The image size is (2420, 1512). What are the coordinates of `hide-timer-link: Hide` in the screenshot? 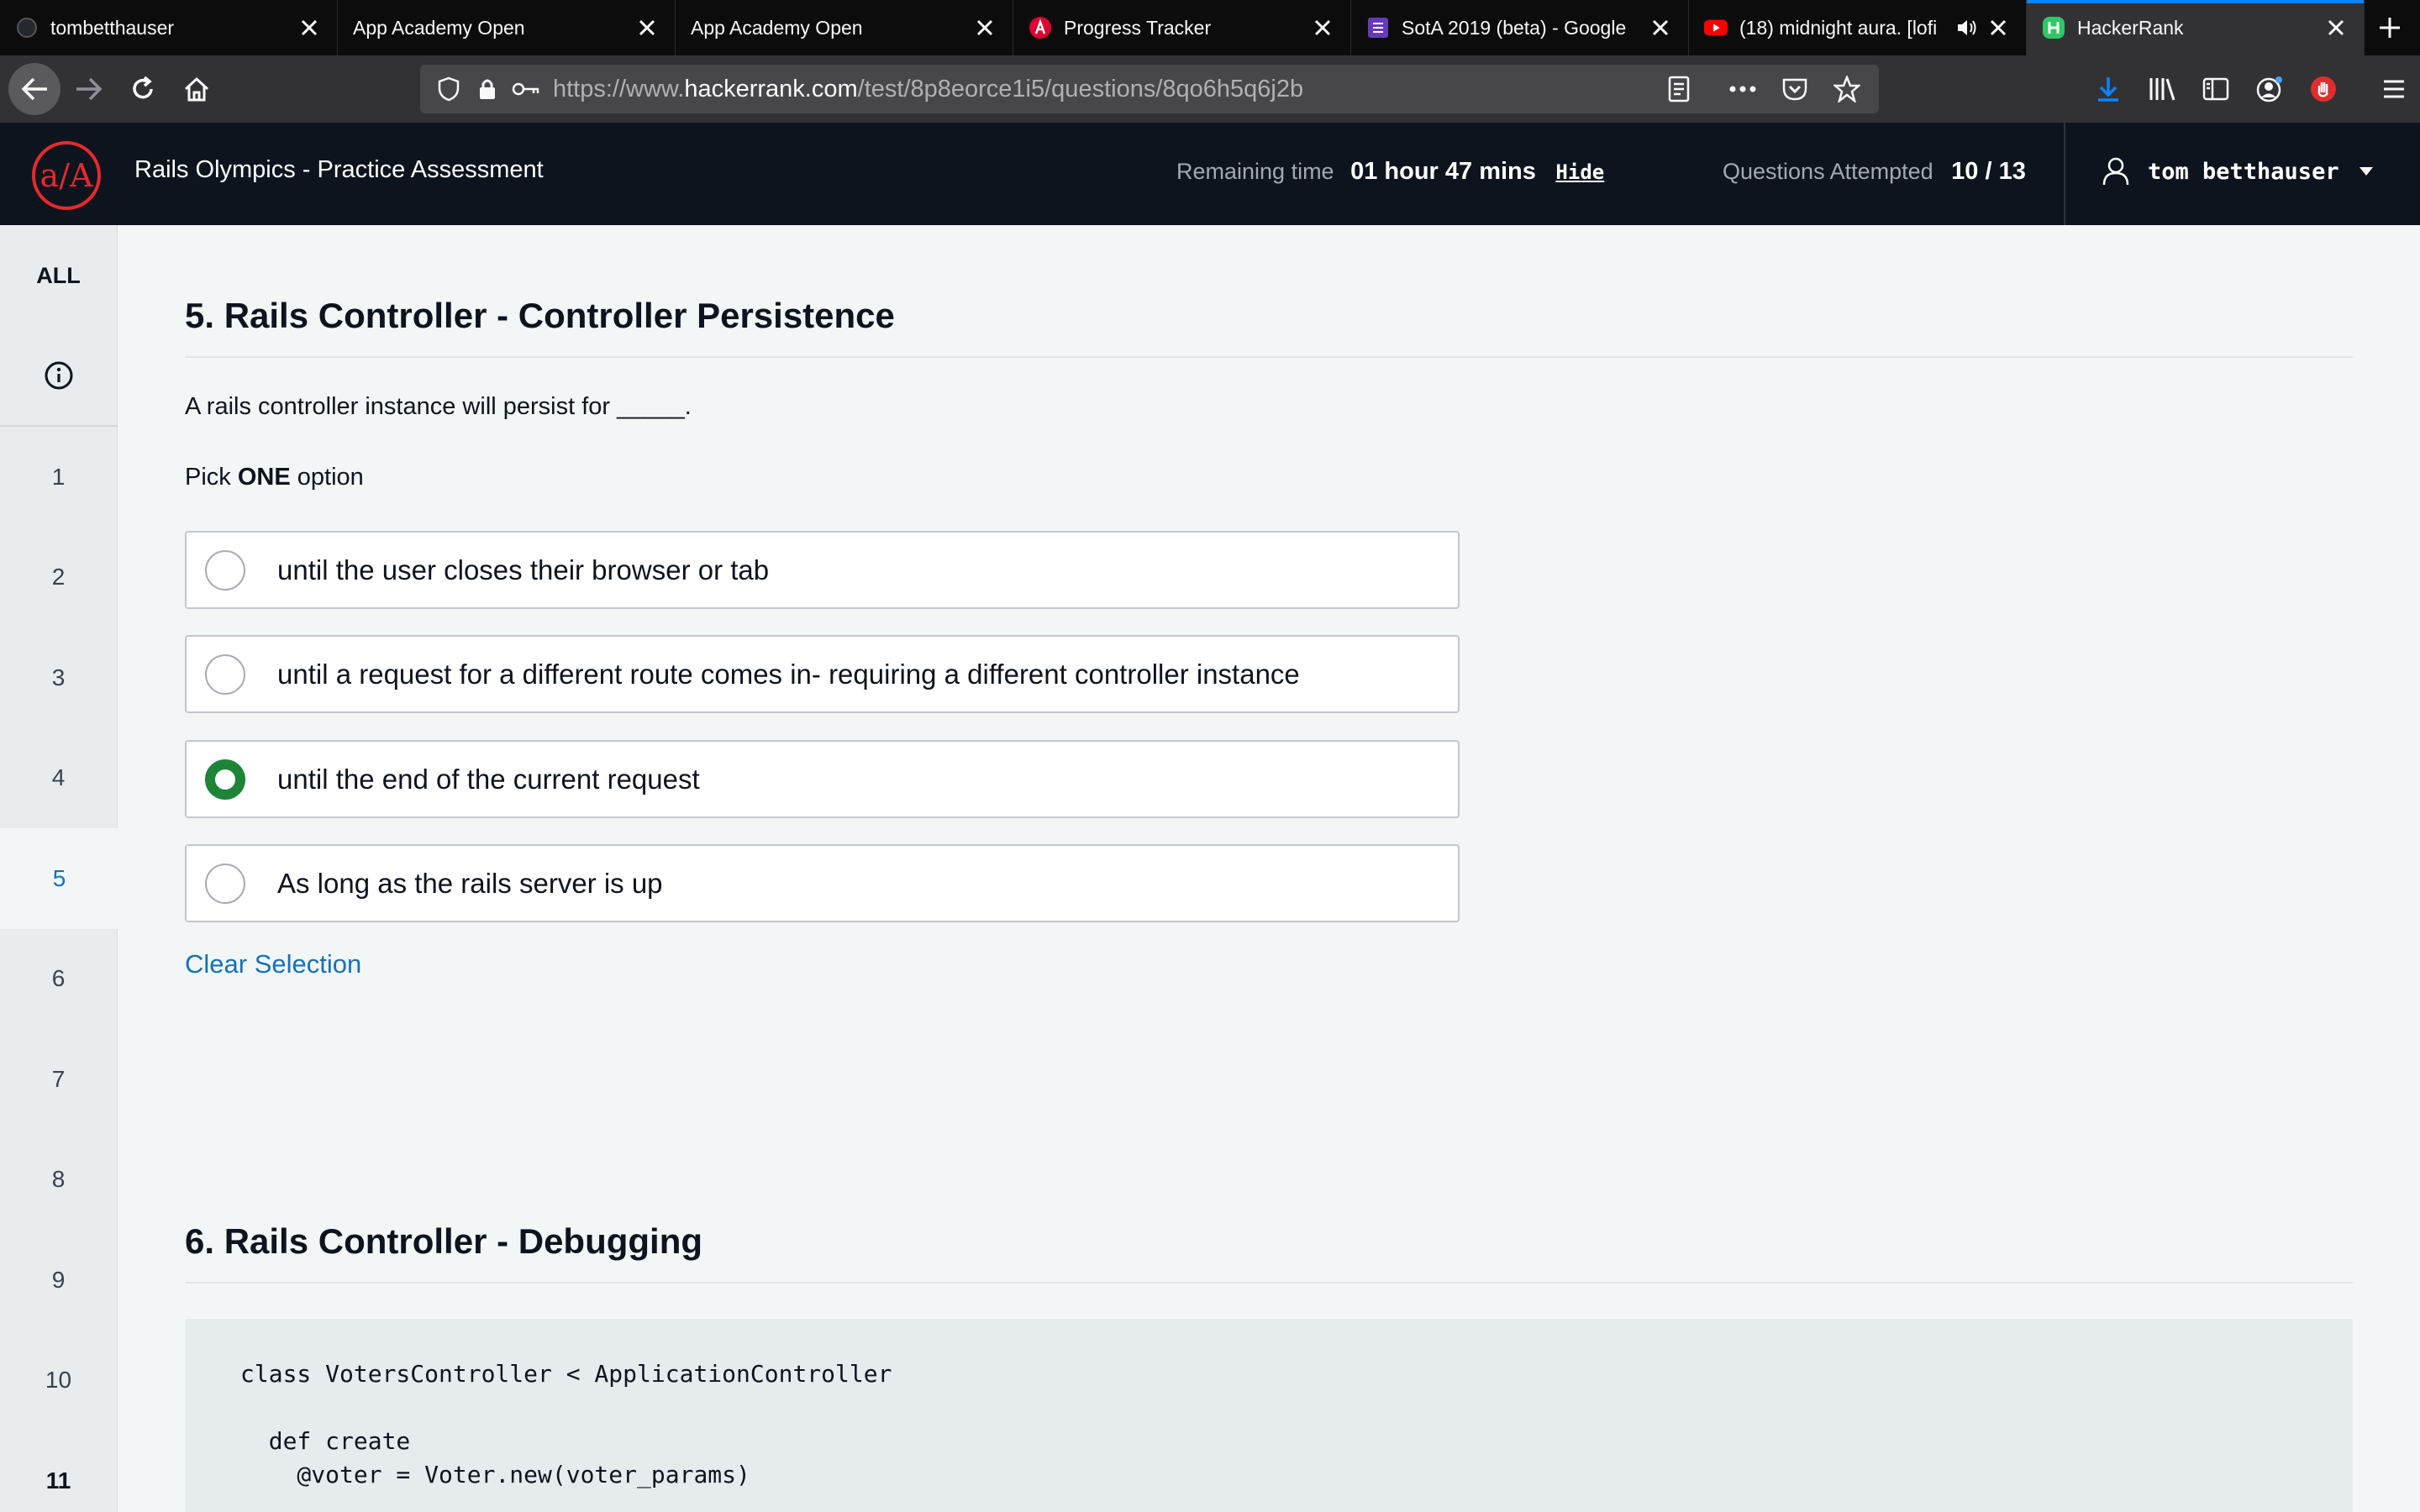 It's located at (1579, 172).